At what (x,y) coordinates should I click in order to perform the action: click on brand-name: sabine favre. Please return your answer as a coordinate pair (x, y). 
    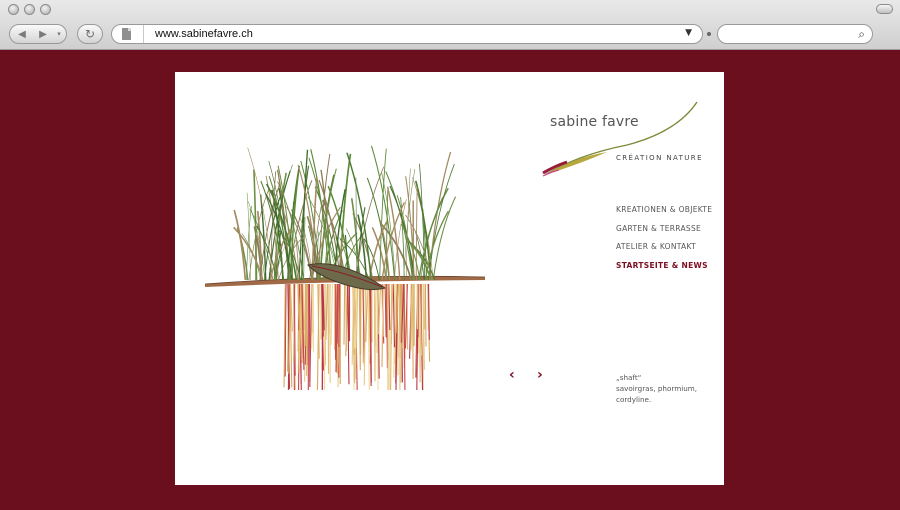
    Looking at the image, I should click on (594, 122).